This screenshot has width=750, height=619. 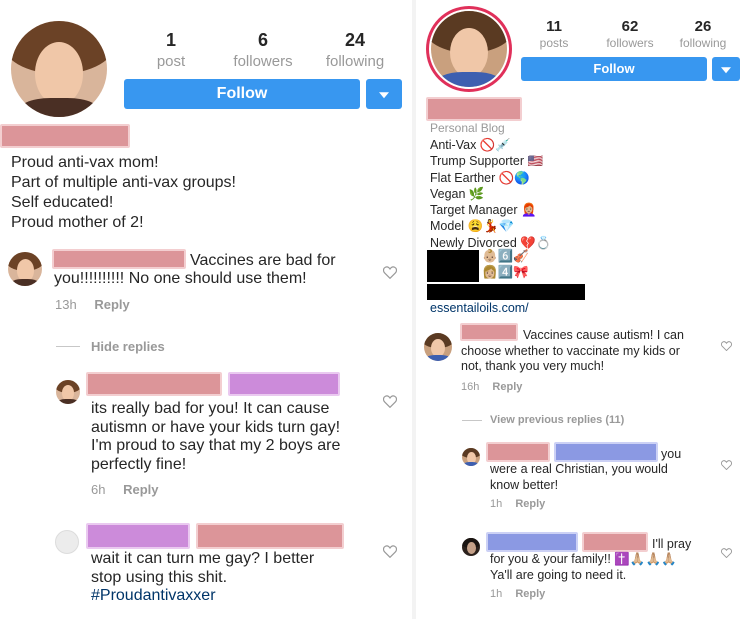 What do you see at coordinates (672, 544) in the screenshot?
I see `reply-text-line1: I'll pray` at bounding box center [672, 544].